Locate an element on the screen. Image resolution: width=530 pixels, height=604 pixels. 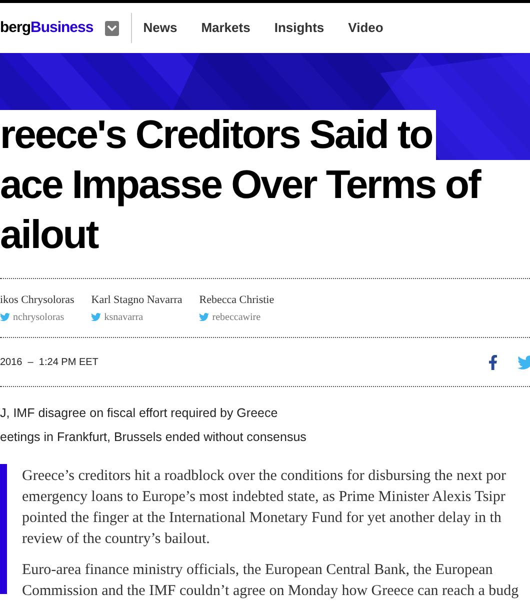
publish-date: 2016 – 1:24 PM EET is located at coordinates (49, 363).